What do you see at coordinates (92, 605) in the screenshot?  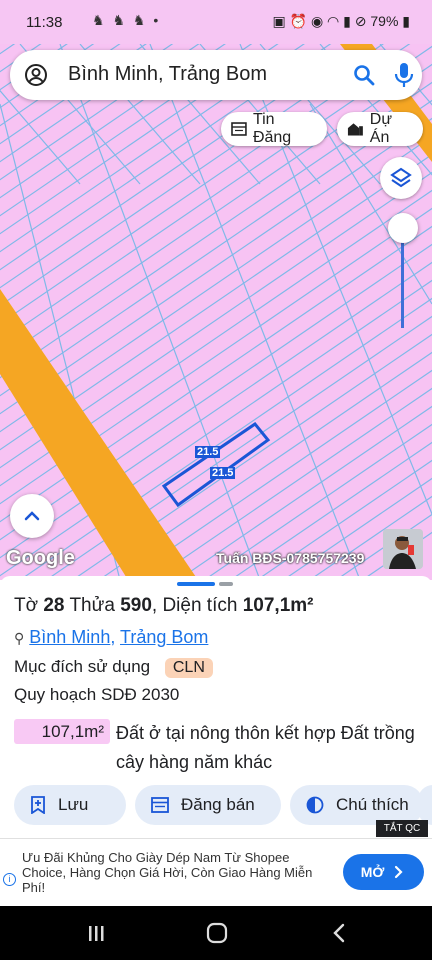 I see `thua-label: Thửa` at bounding box center [92, 605].